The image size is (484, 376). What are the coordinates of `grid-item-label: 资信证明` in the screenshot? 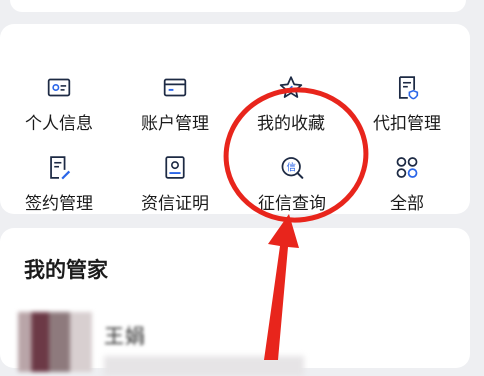 It's located at (175, 204).